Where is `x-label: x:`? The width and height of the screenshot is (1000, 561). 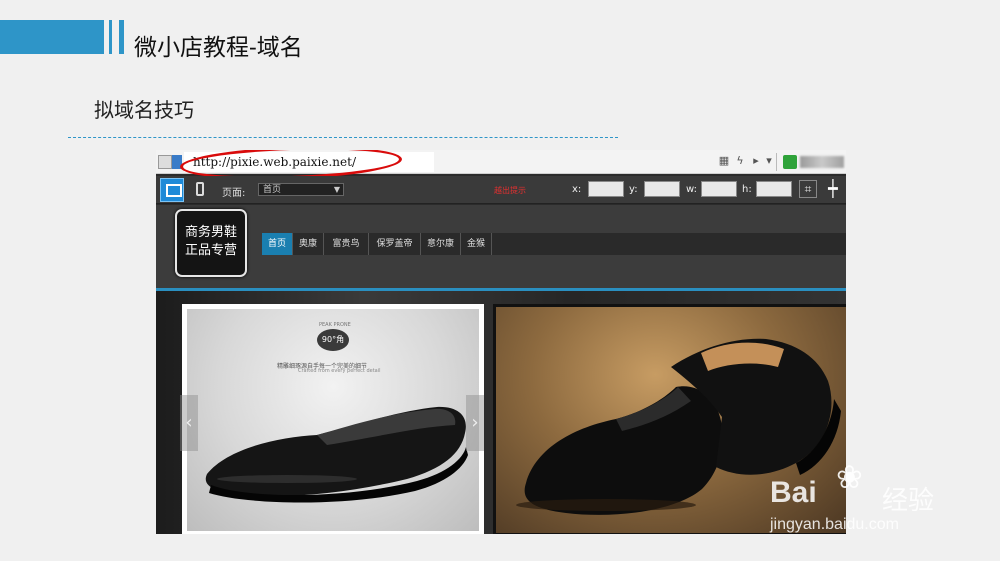
x-label: x: is located at coordinates (577, 189).